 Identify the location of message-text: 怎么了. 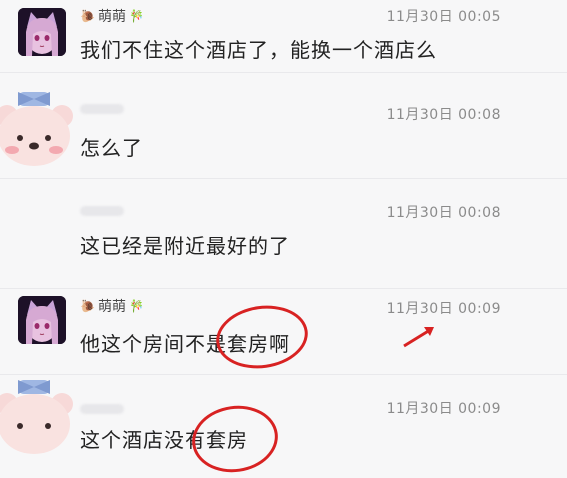
(111, 146).